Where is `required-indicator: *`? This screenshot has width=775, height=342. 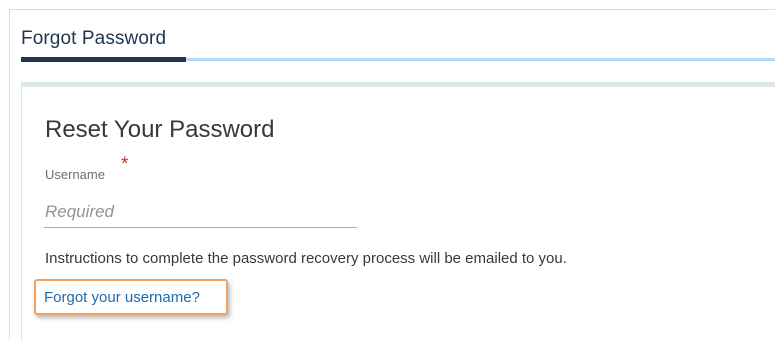
required-indicator: * is located at coordinates (125, 164).